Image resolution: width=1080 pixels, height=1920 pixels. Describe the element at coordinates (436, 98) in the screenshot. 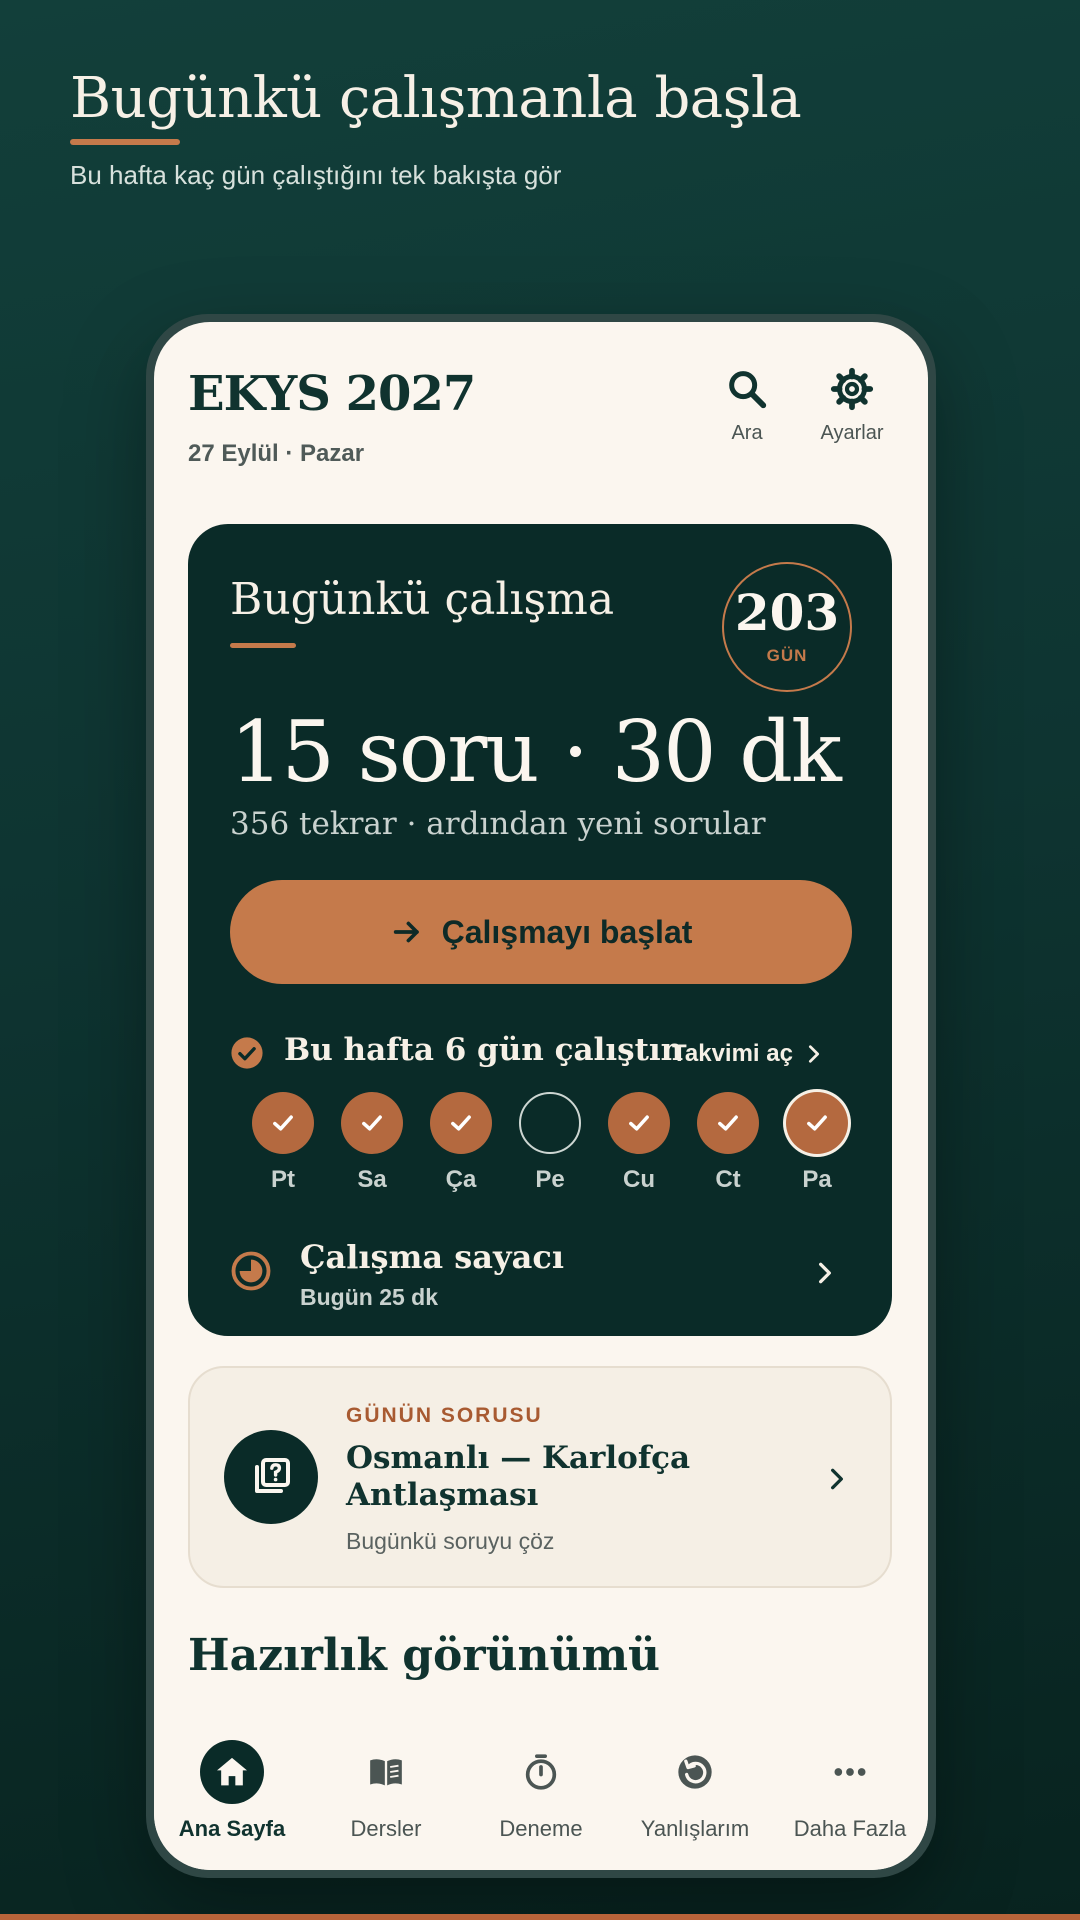

I see `hero-title: Bugünkü çalışmanla başla` at that location.